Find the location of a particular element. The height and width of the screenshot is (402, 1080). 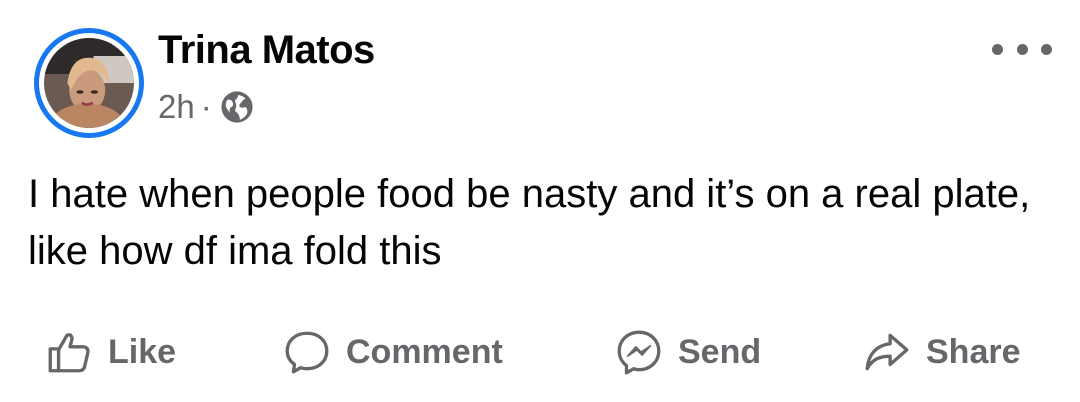

share-label: Share is located at coordinates (973, 351).